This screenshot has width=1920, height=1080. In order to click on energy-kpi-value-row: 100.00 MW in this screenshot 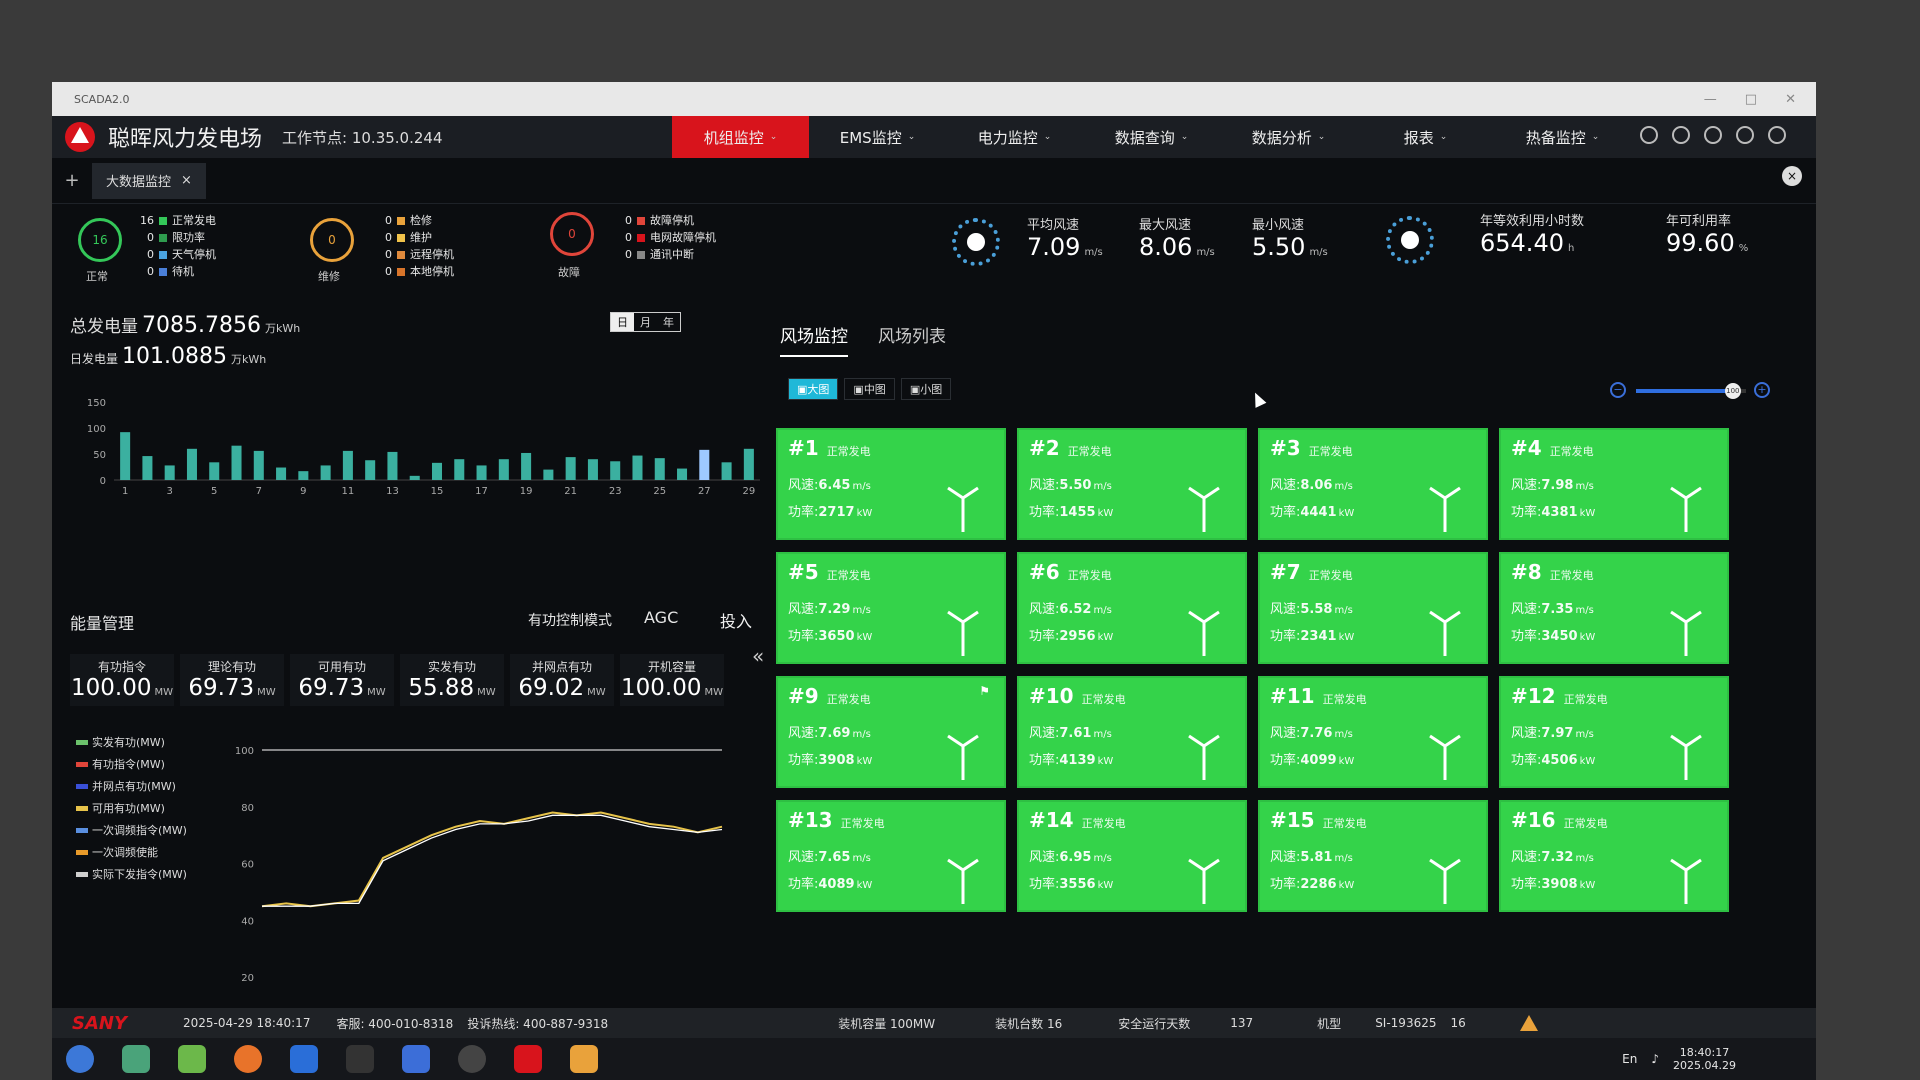, I will do `click(672, 688)`.